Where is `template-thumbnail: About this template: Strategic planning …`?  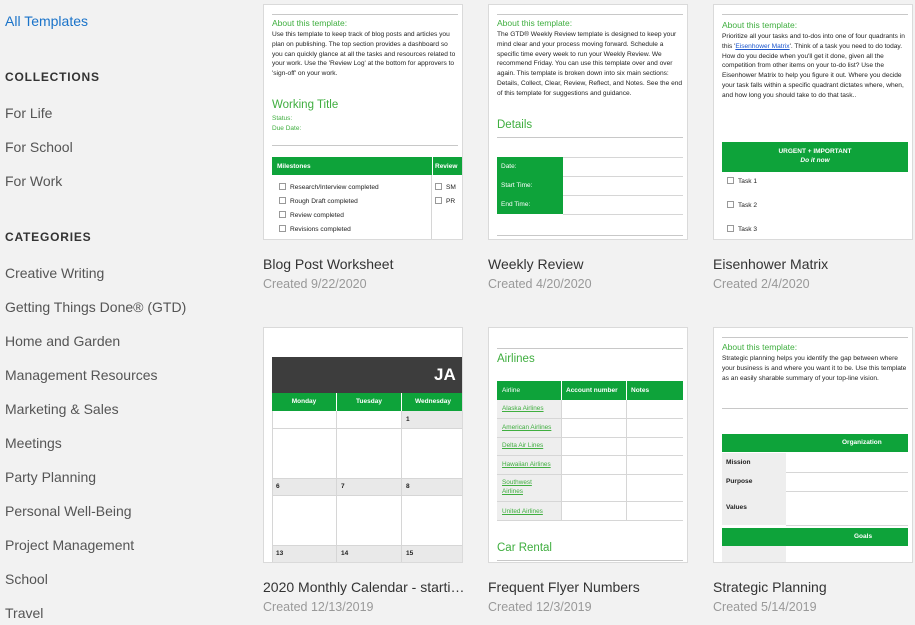
template-thumbnail: About this template: Strategic planning … is located at coordinates (813, 445).